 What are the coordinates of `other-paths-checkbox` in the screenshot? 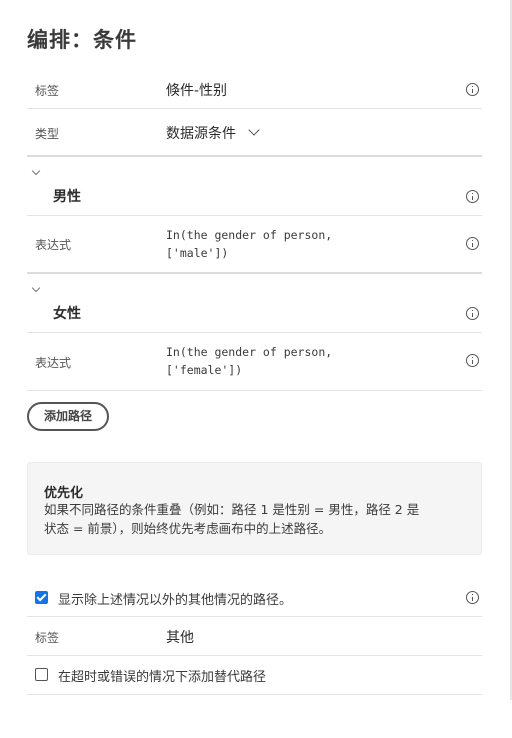 It's located at (41, 597).